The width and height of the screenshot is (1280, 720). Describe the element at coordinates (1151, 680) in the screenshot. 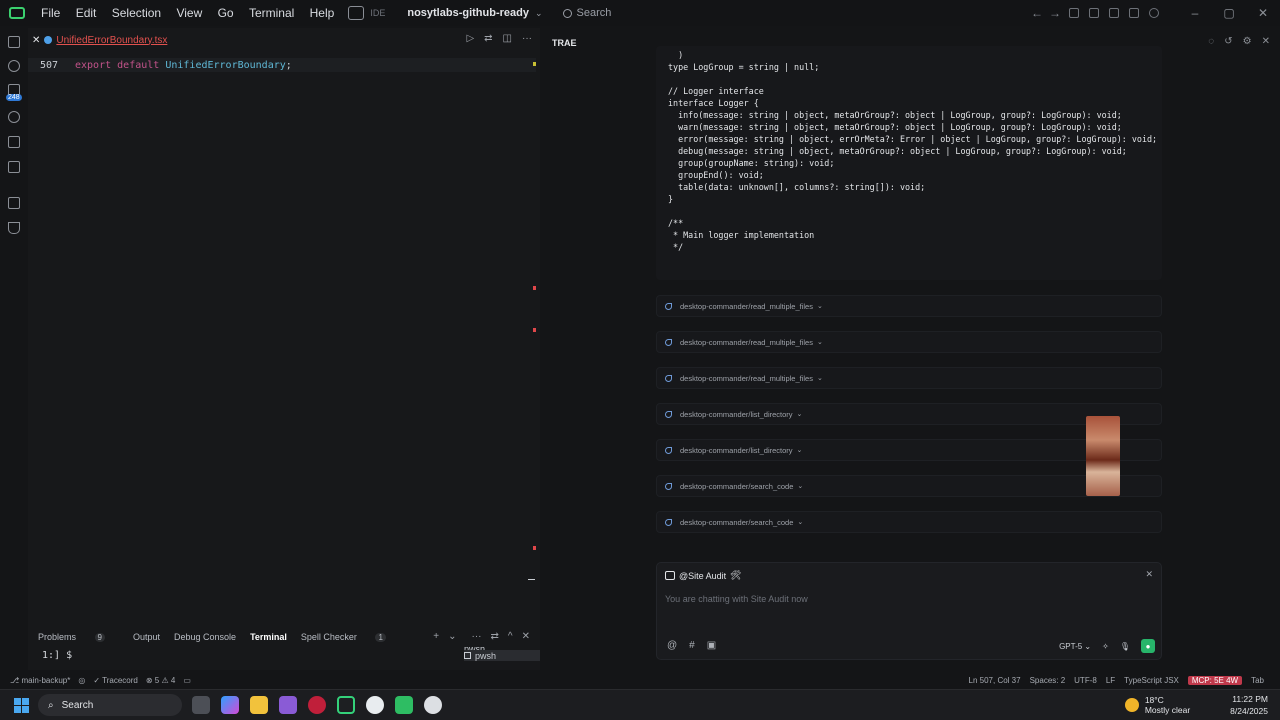

I see `language-mode: TypeScript JSX` at that location.